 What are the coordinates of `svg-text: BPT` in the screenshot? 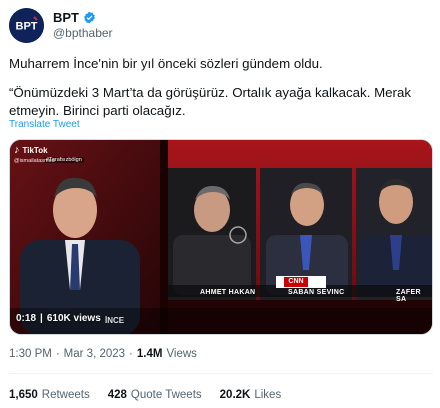 It's located at (27, 27).